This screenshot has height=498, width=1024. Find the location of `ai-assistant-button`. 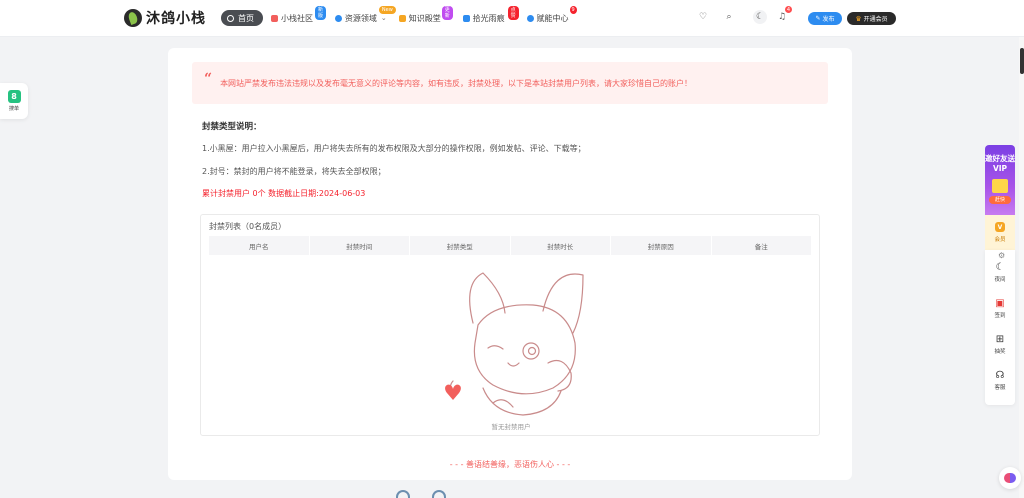

ai-assistant-button is located at coordinates (1010, 478).